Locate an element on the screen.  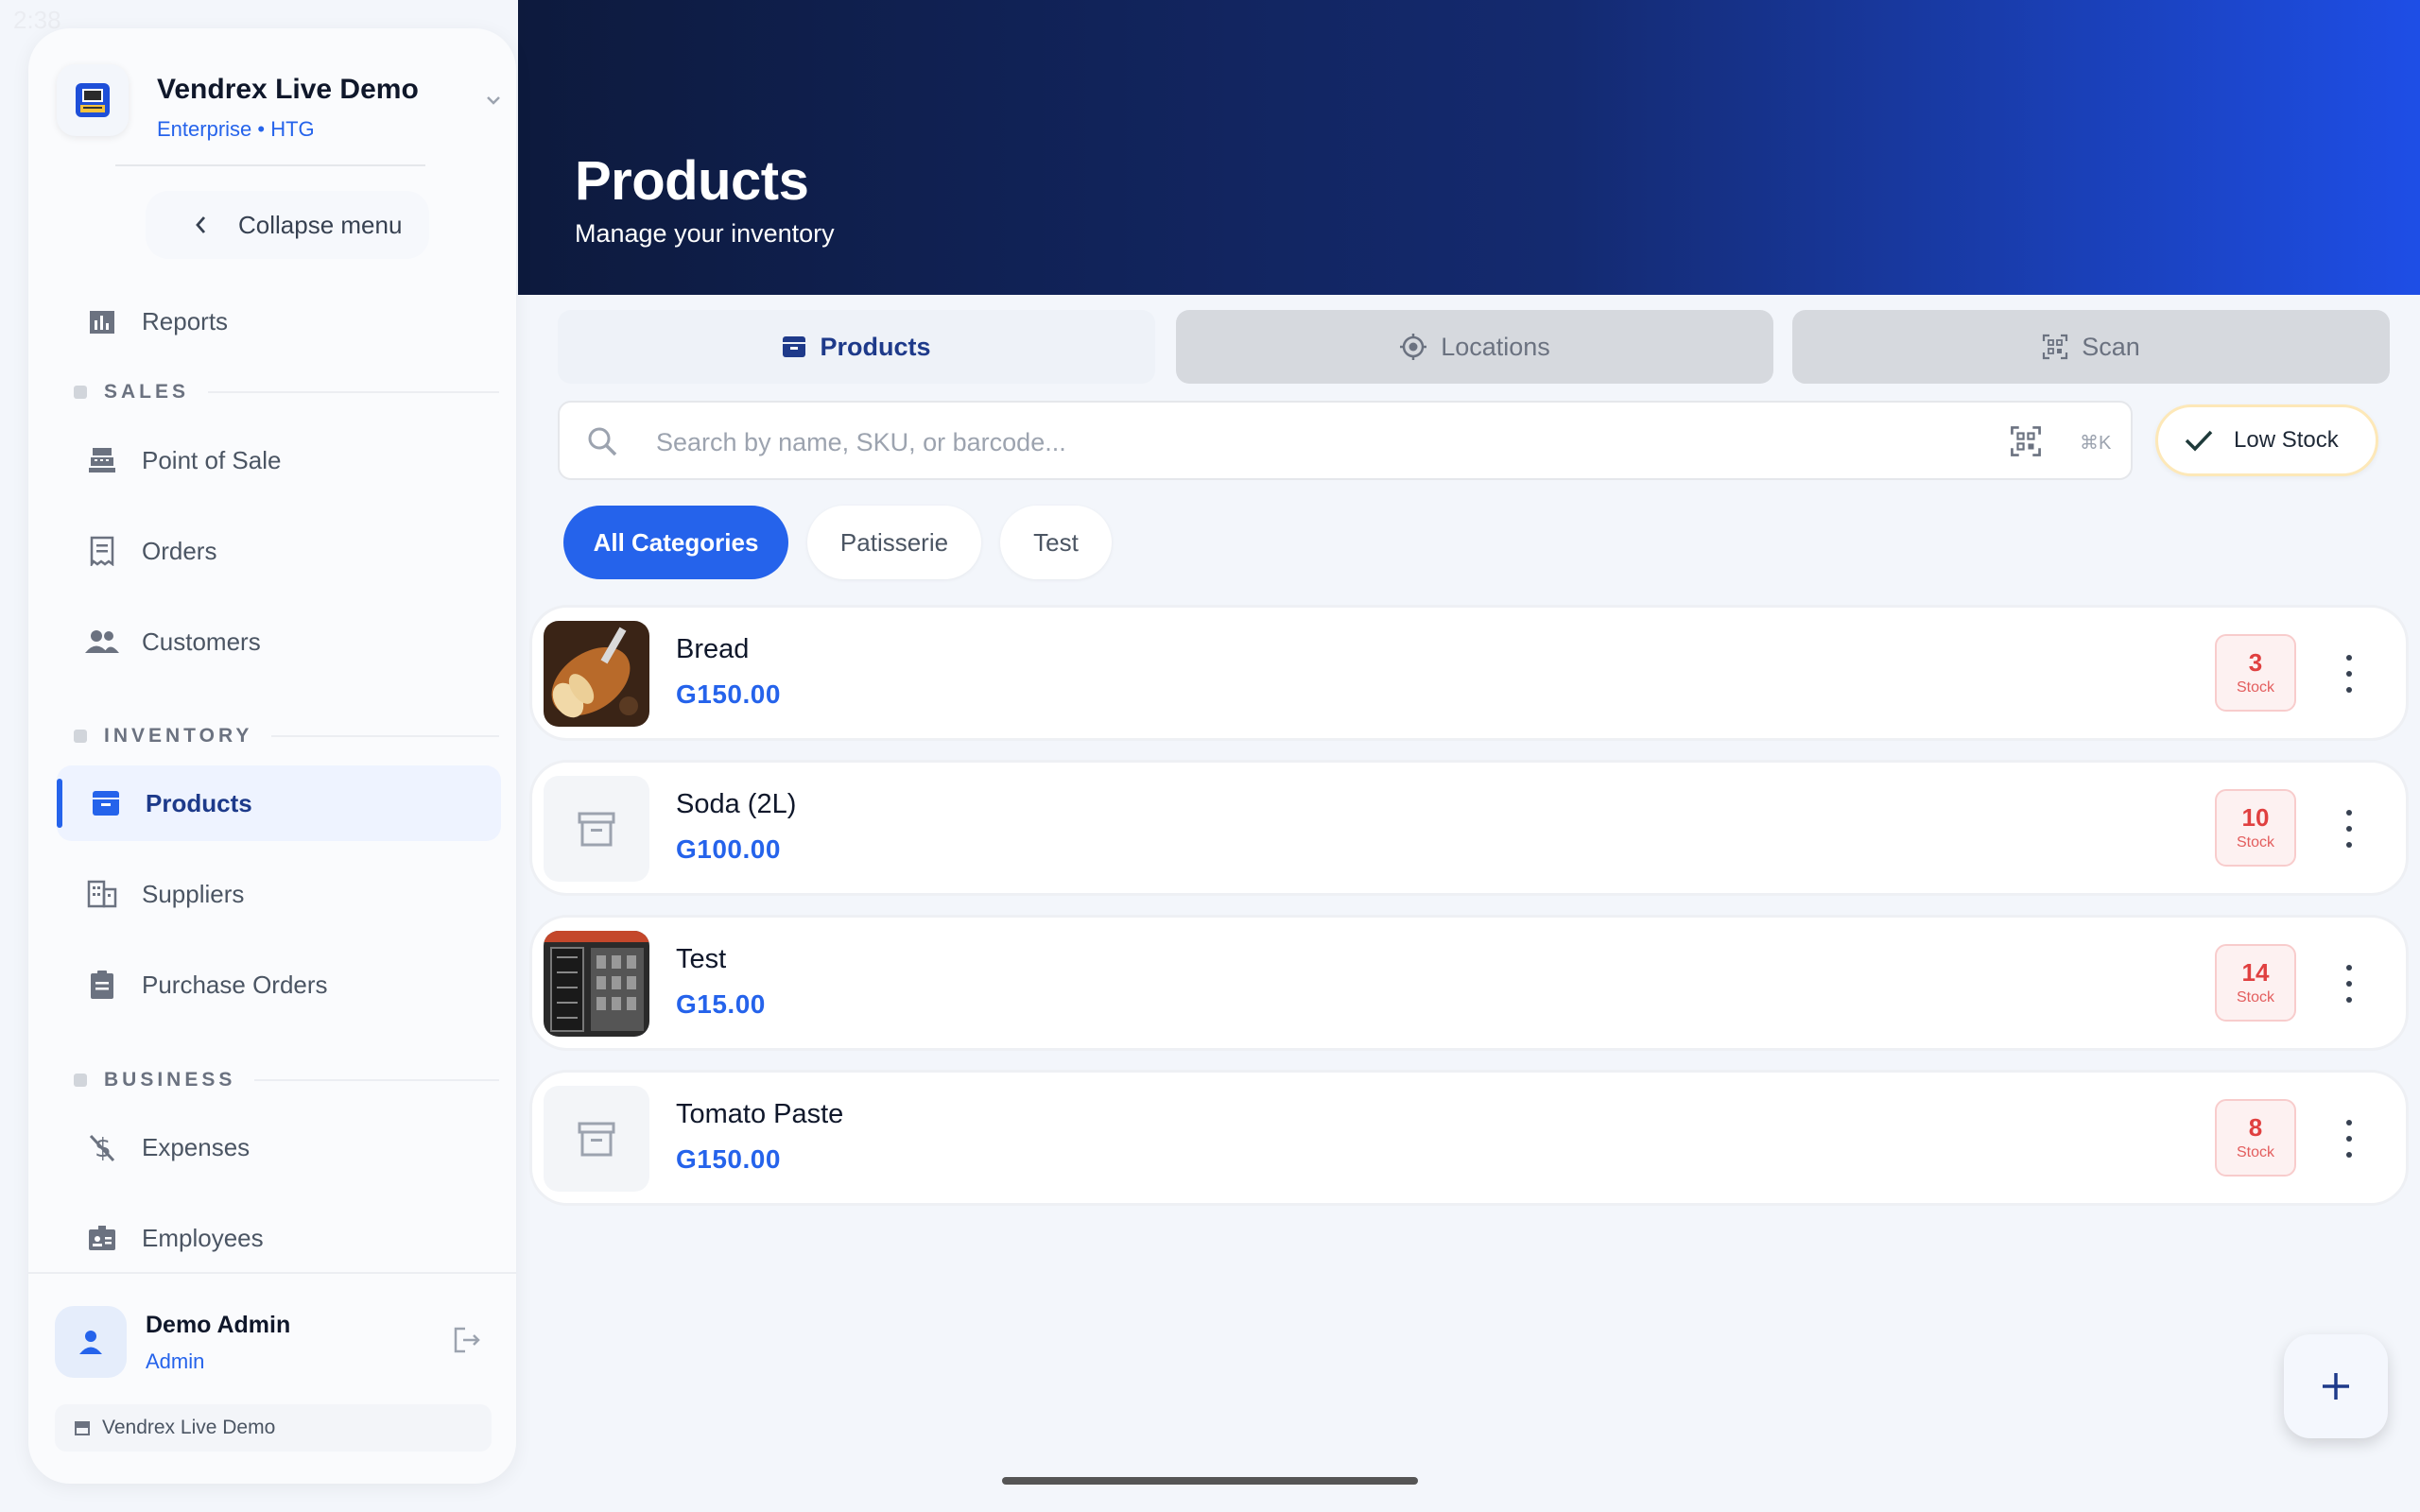
logout-icon is located at coordinates (467, 1340).